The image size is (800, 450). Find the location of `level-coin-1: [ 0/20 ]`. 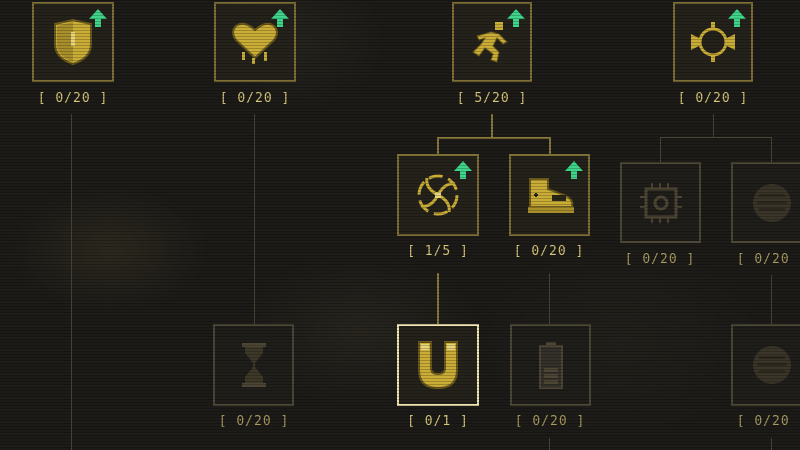

level-coin-1: [ 0/20 ] is located at coordinates (768, 259).